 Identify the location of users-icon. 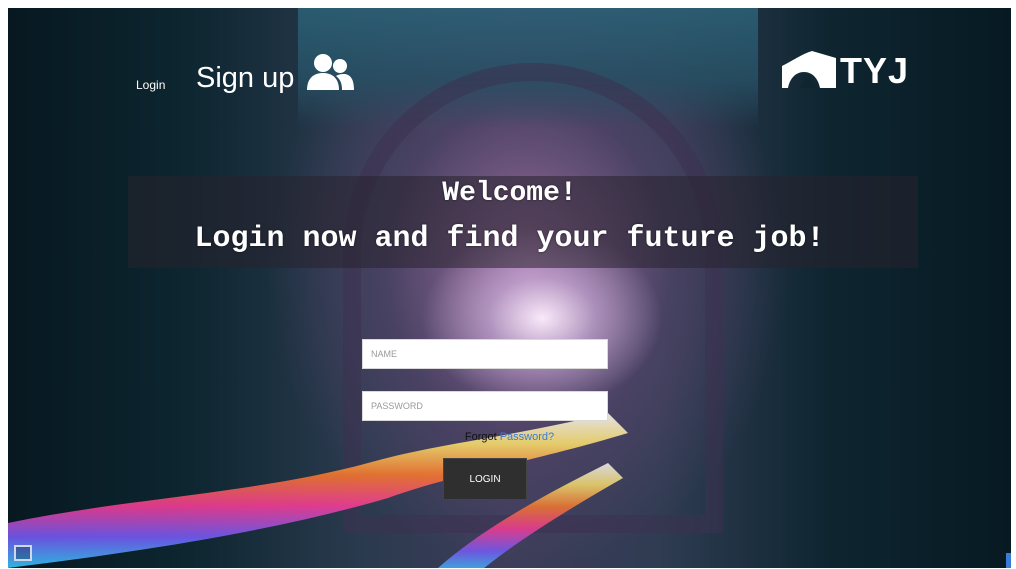
(330, 72).